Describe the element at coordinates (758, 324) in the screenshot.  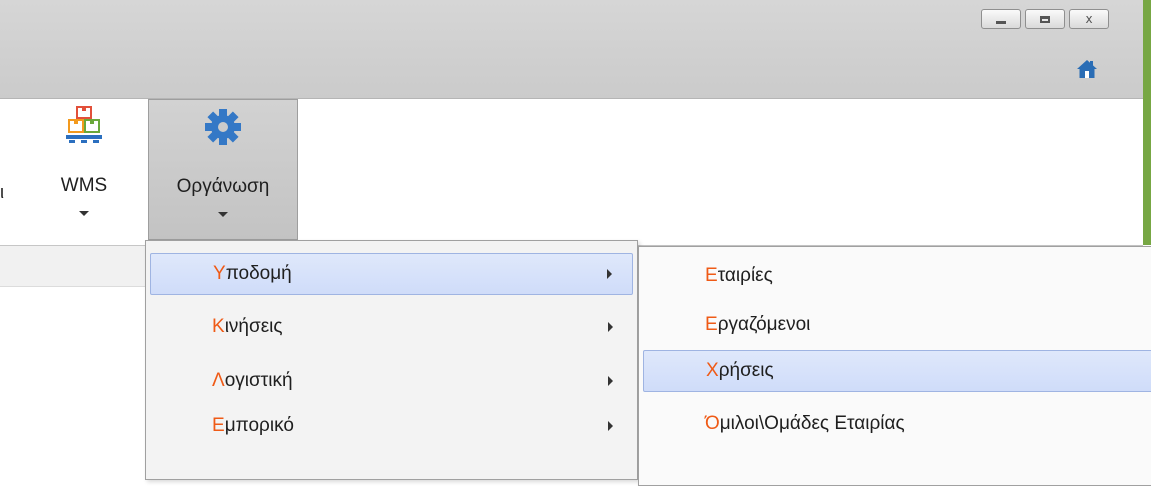
I see `submenu-item-label: Εργαζόμενοι` at that location.